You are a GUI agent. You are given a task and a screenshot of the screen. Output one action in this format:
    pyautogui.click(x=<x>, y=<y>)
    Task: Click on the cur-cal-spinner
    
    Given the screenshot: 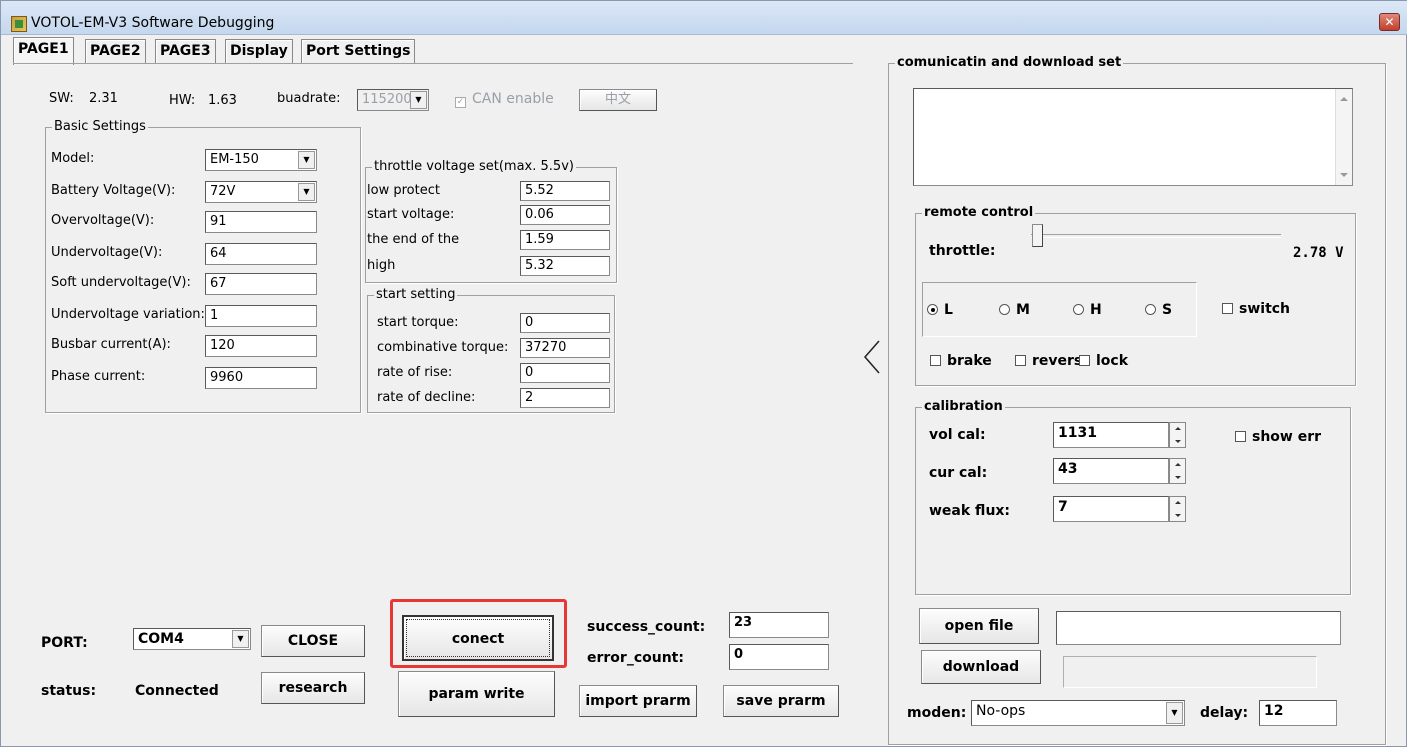 What is the action you would take?
    pyautogui.click(x=1177, y=471)
    